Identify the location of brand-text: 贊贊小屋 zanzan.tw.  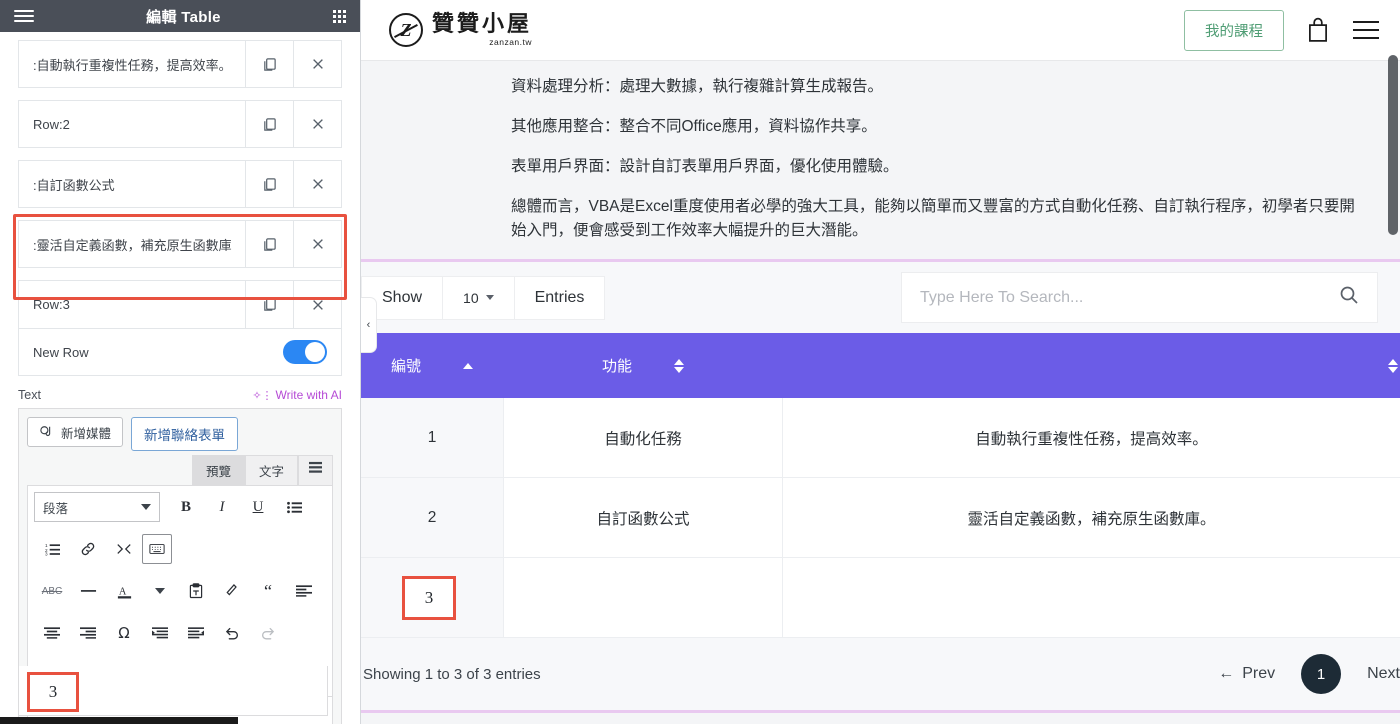
(482, 30).